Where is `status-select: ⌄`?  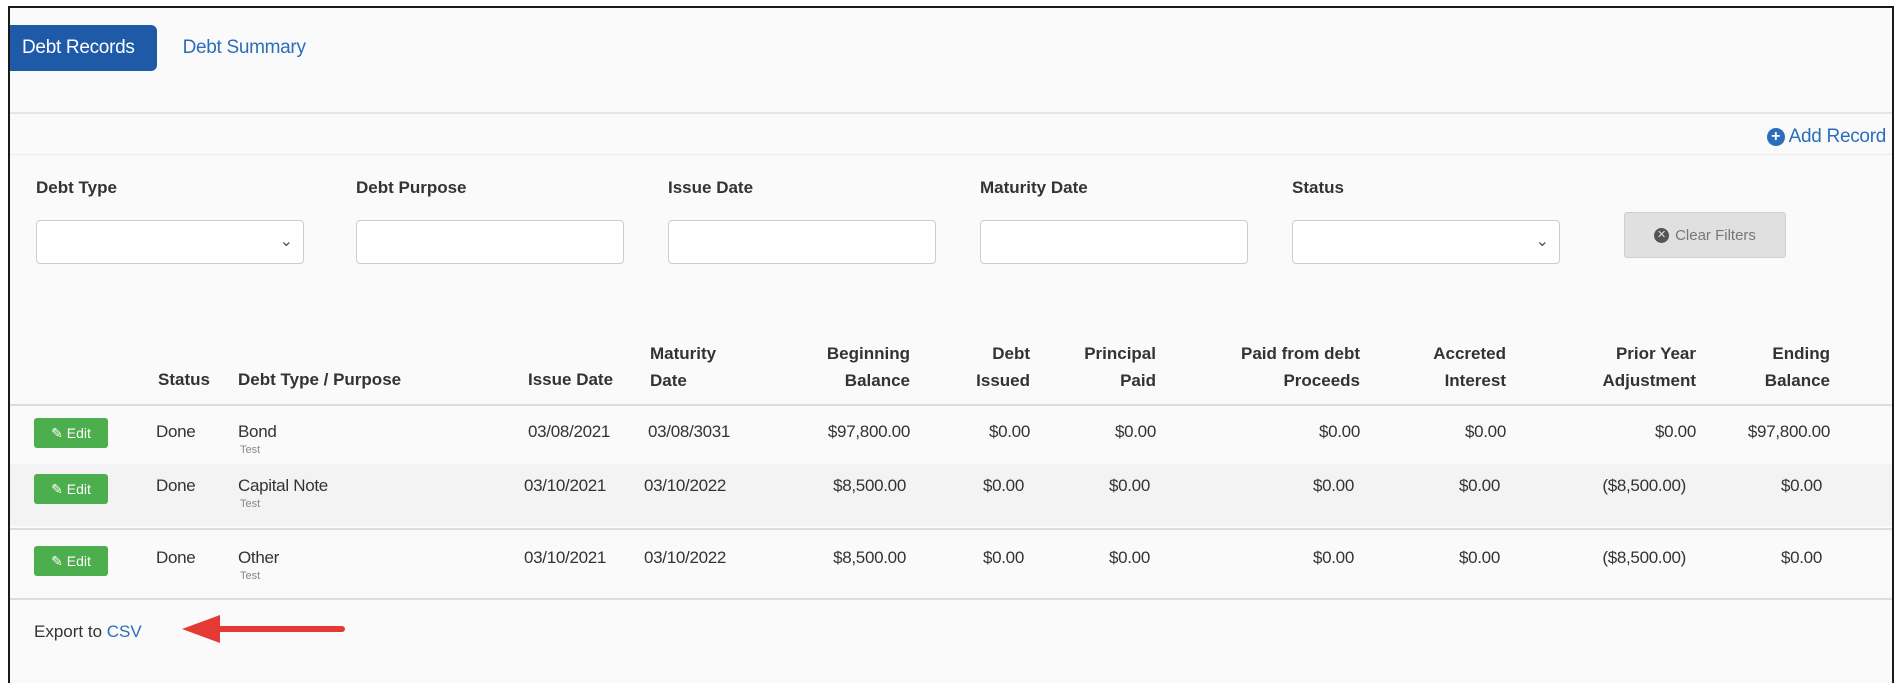
status-select: ⌄ is located at coordinates (1426, 242).